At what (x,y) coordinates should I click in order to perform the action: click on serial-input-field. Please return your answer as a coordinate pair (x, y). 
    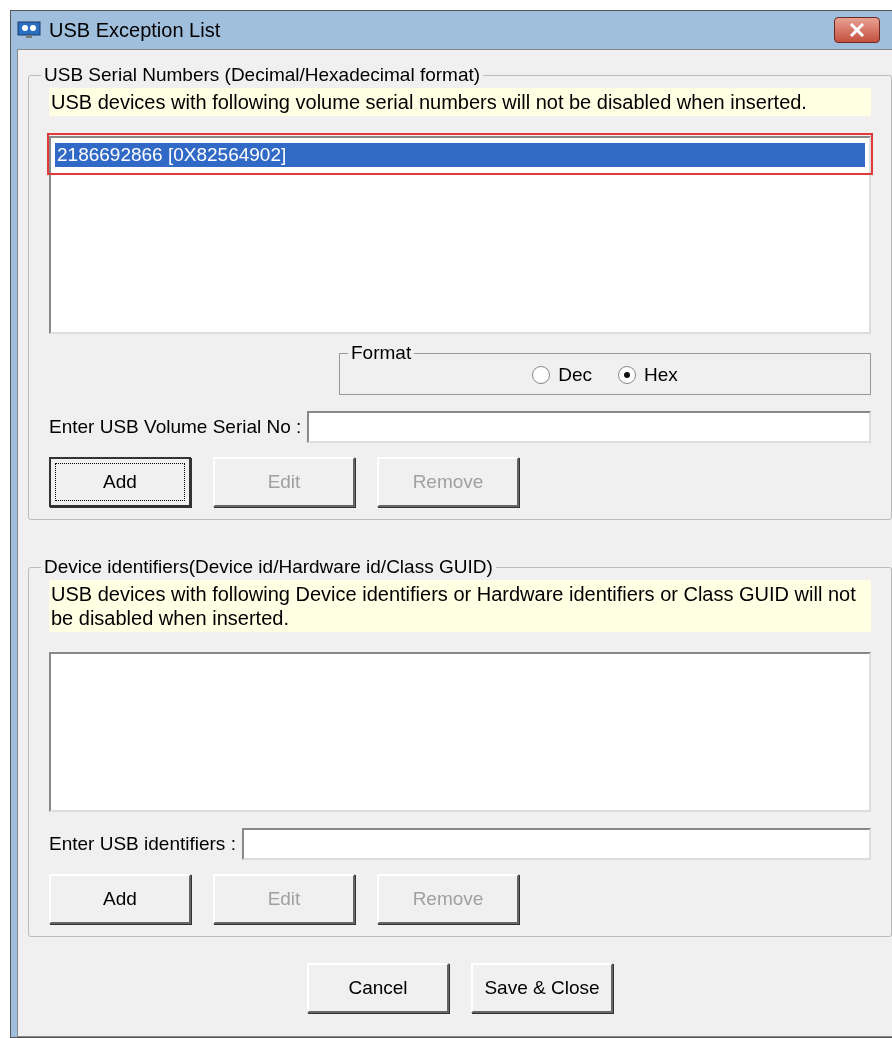
    Looking at the image, I should click on (589, 427).